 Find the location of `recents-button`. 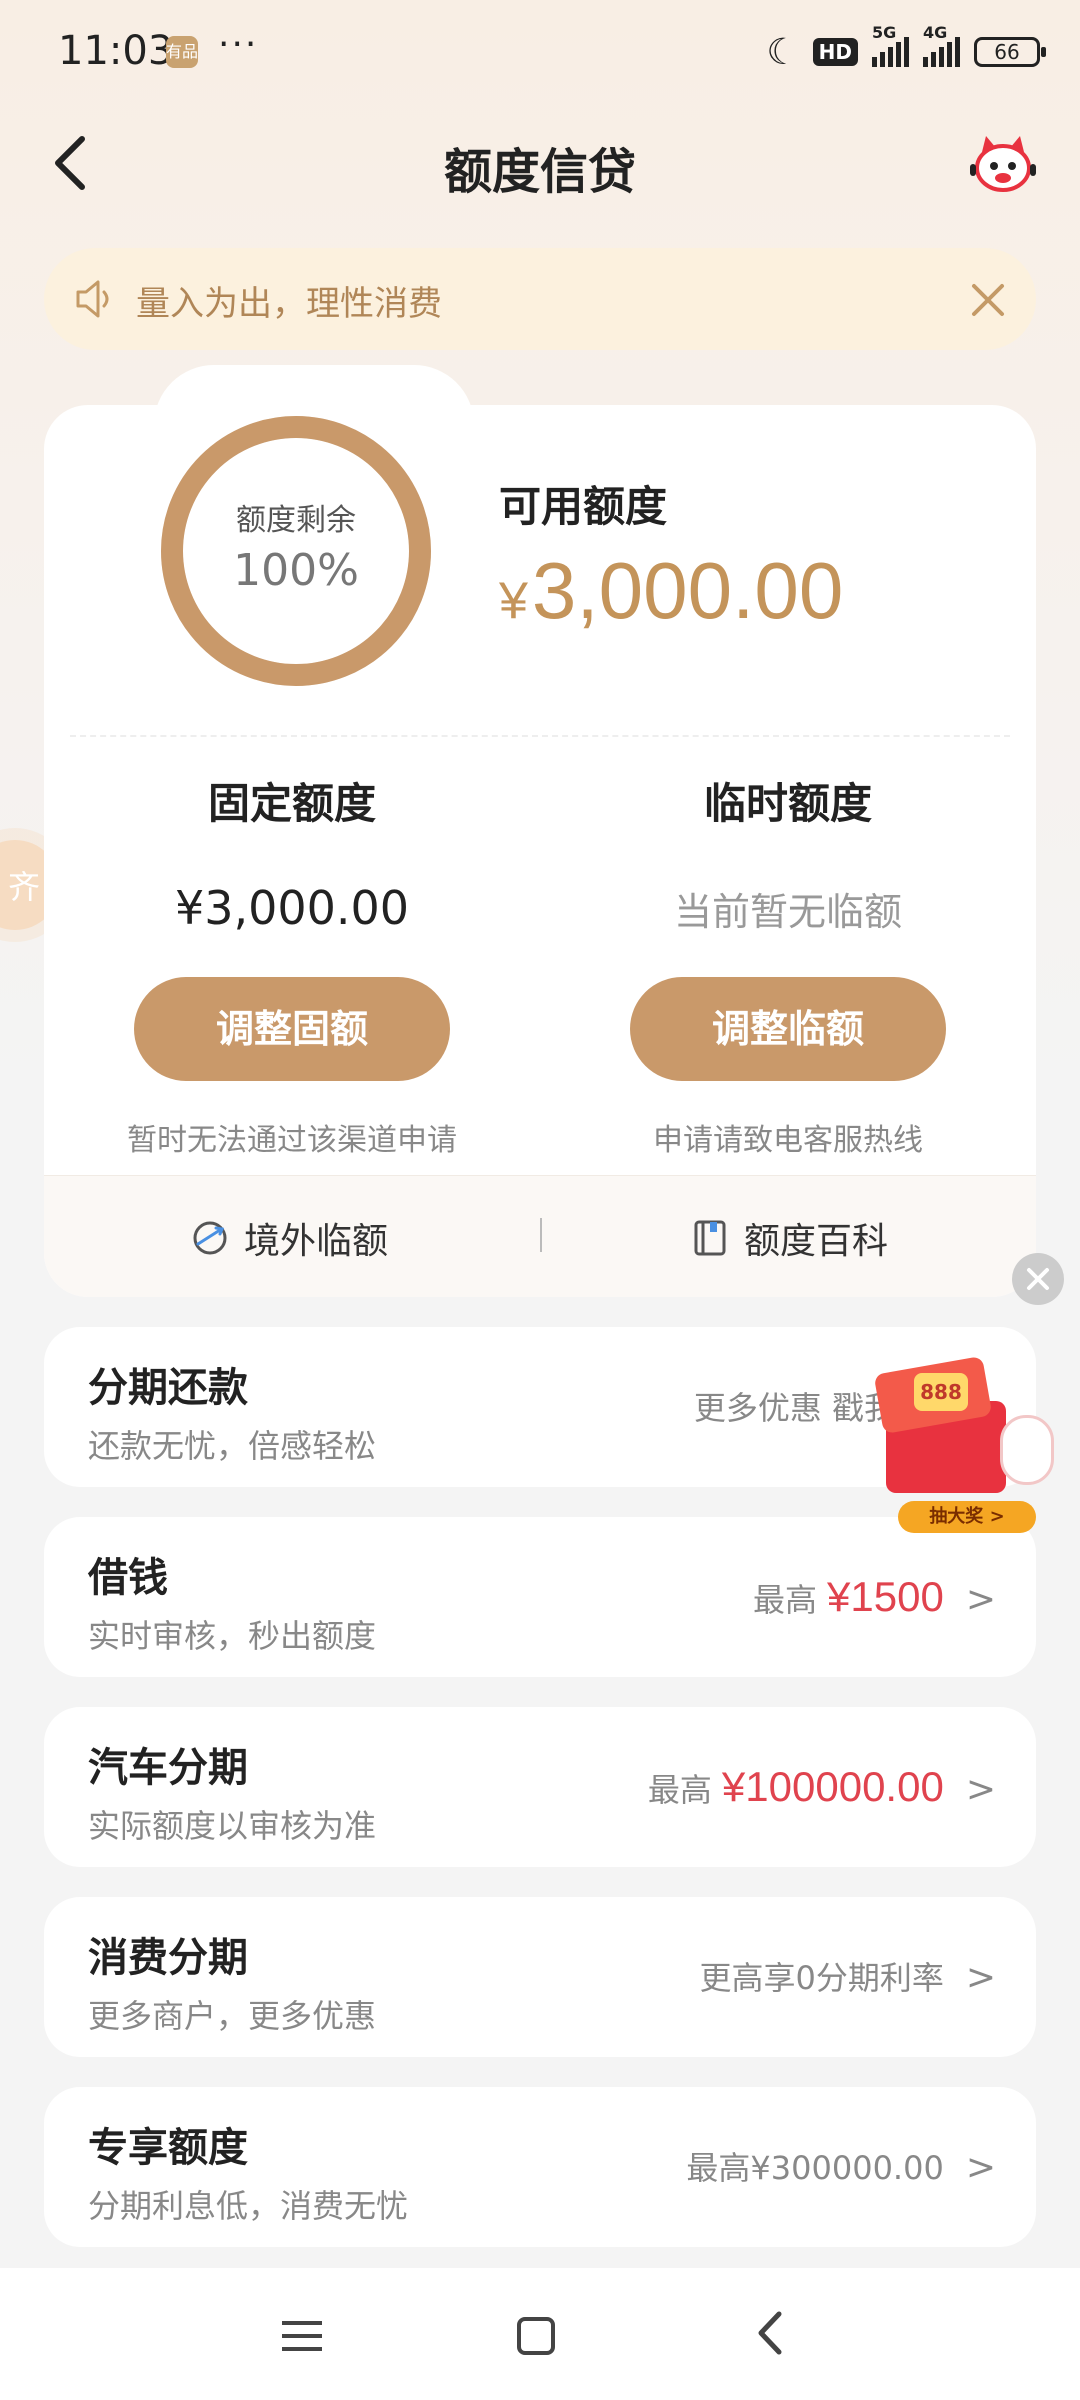

recents-button is located at coordinates (302, 2333).